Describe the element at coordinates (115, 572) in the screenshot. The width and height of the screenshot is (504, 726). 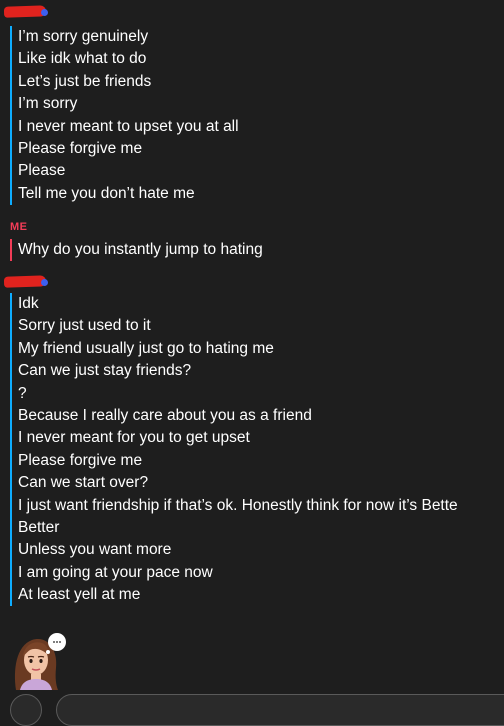
I see `message-text: I am going at your pace now` at that location.